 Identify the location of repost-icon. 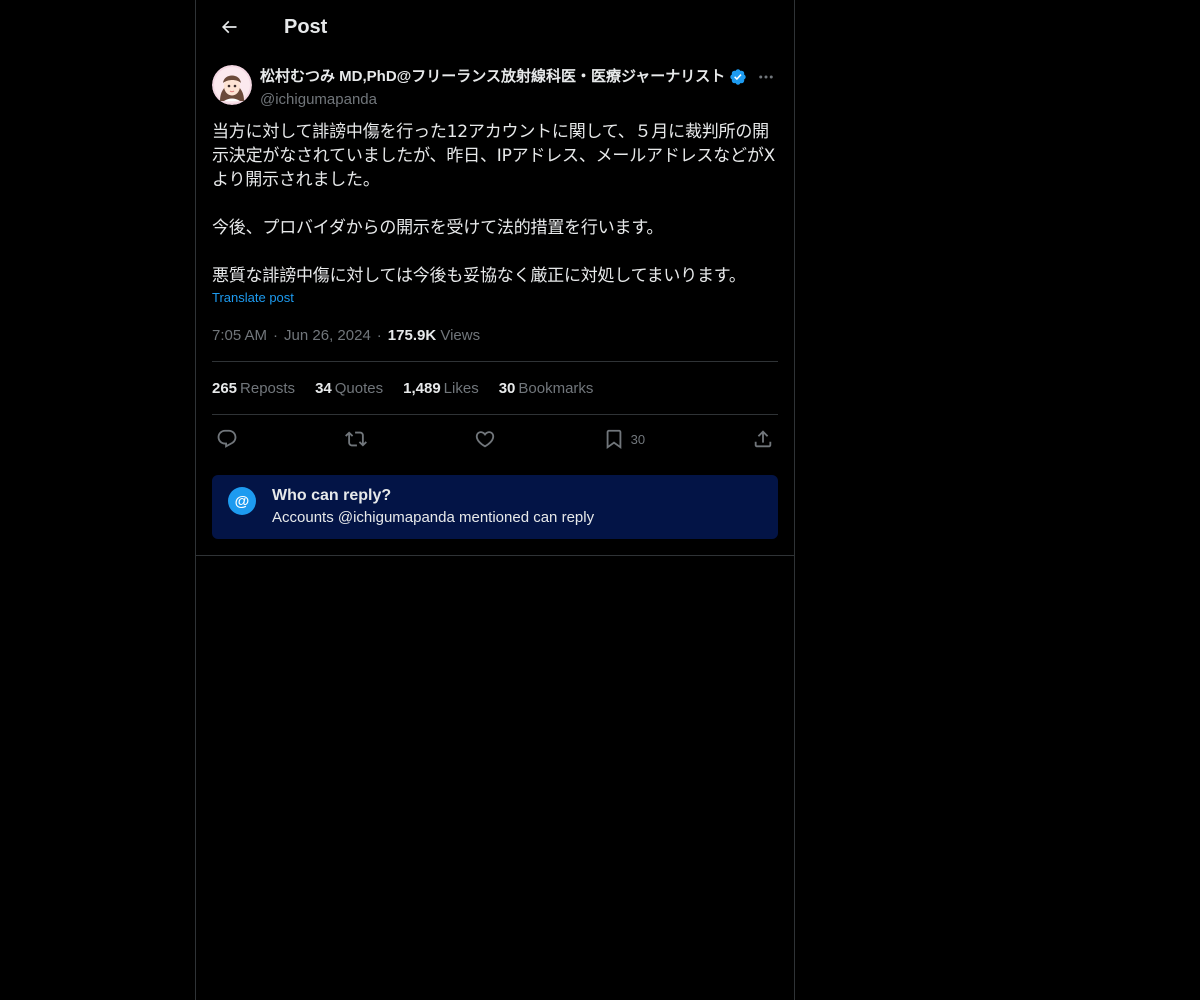
(355, 439).